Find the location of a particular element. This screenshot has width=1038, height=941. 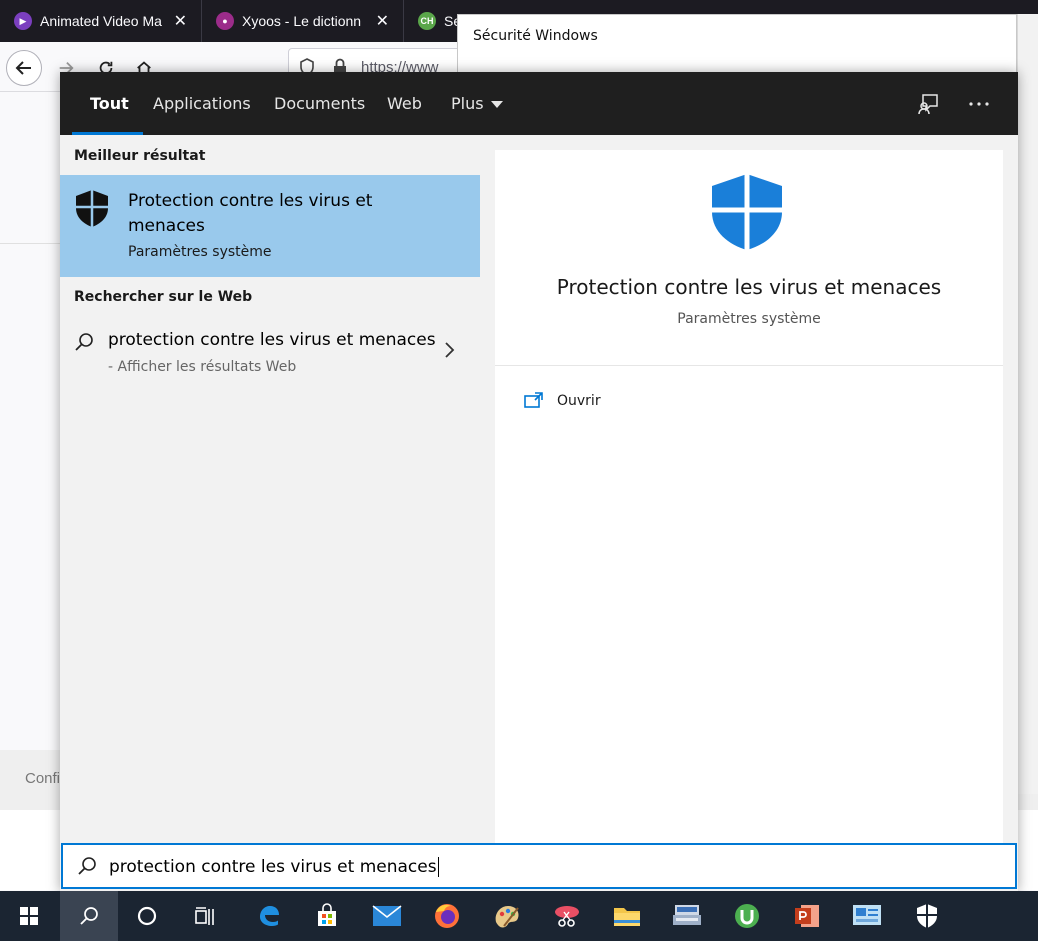

browser-tab: CH Se is located at coordinates (434, 21).